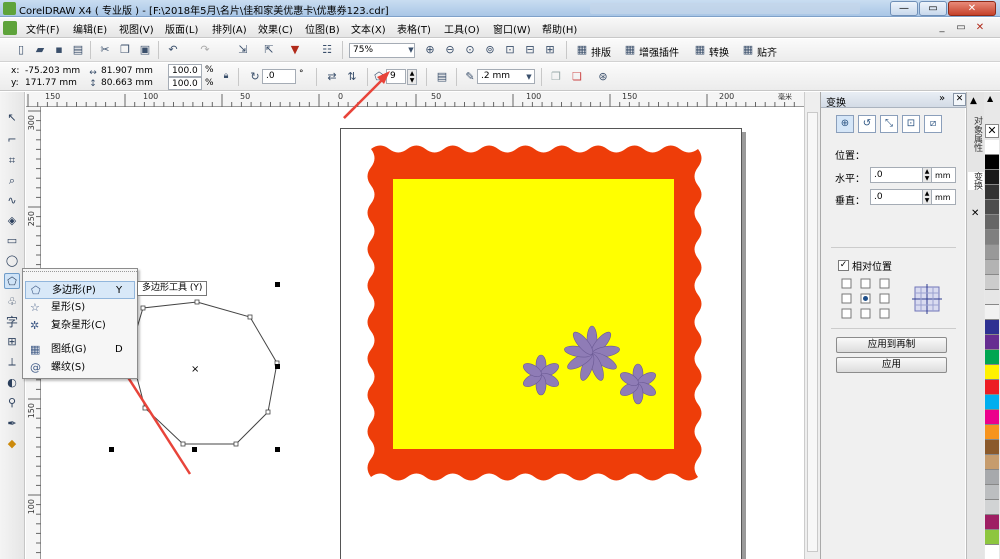  What do you see at coordinates (327, 50) in the screenshot?
I see `application-launcher-icon: ☷` at bounding box center [327, 50].